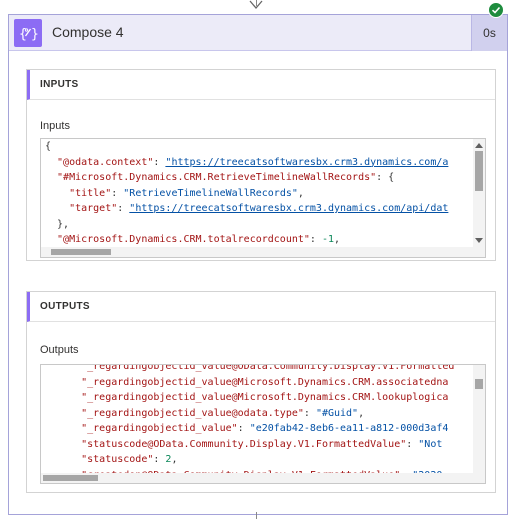  Describe the element at coordinates (81, 208) in the screenshot. I see `inputs-code-token: "target"` at that location.